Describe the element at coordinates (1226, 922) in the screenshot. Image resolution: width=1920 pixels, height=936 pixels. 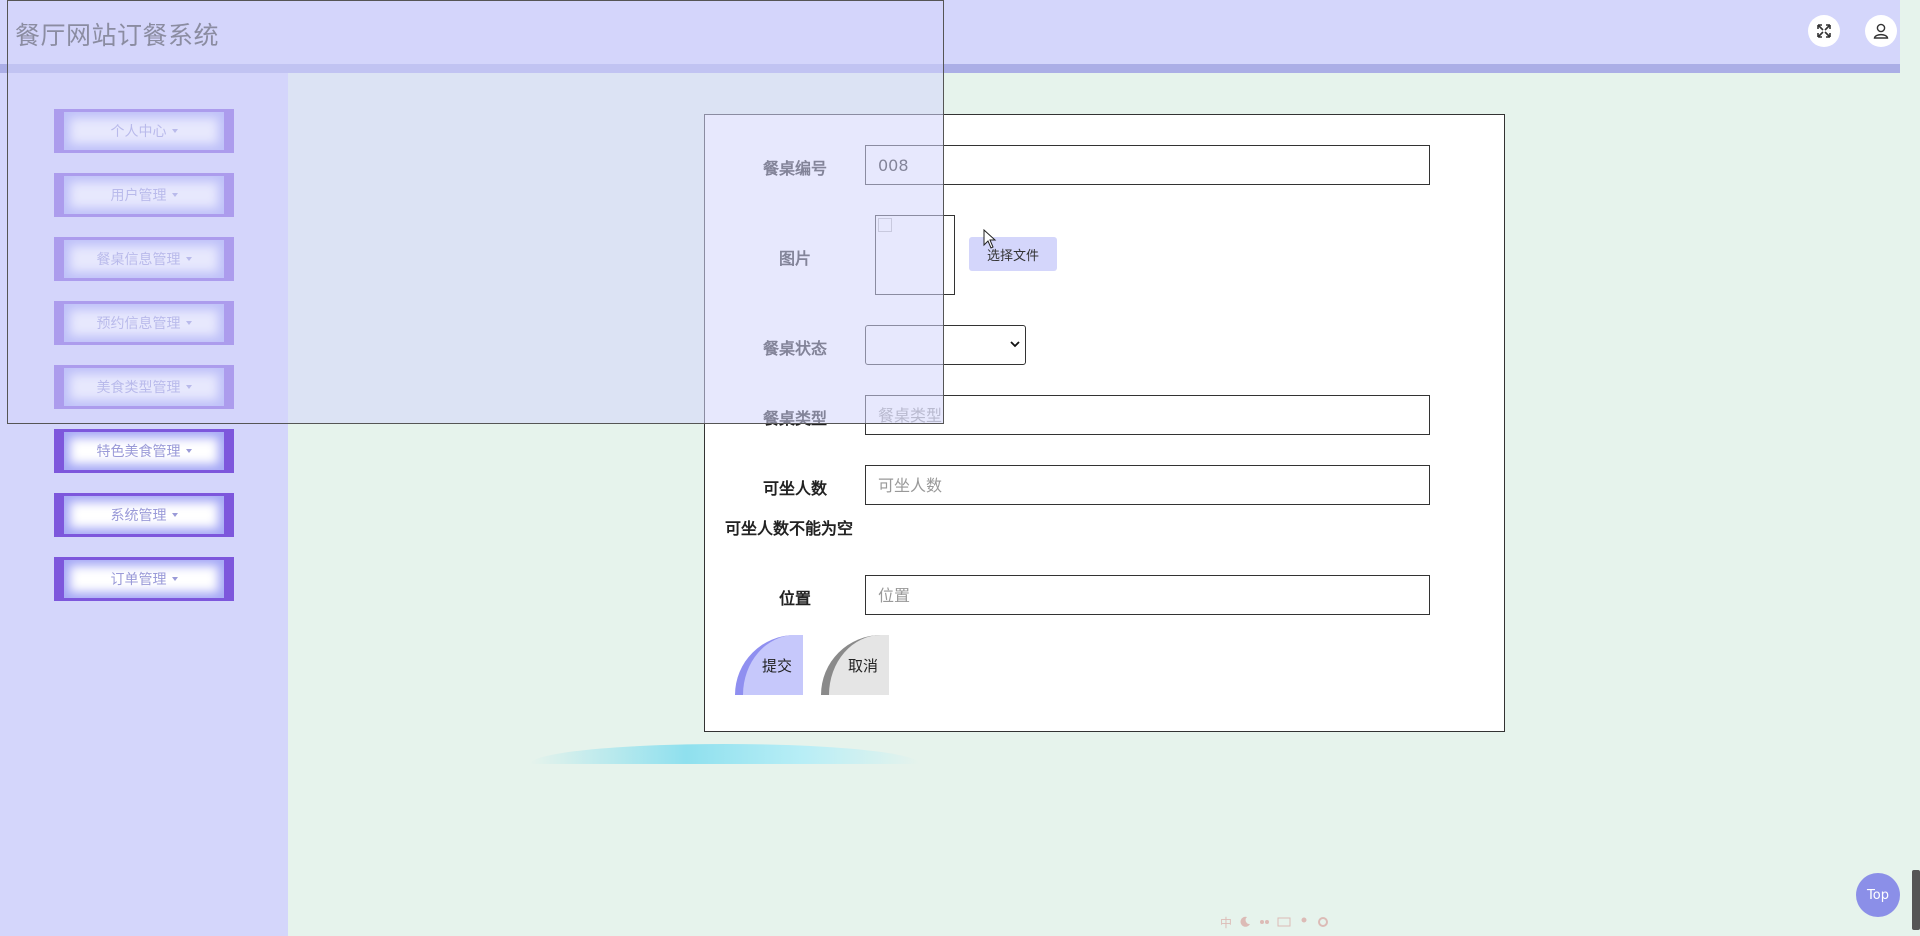
I see `ime-mode-char: 中` at that location.